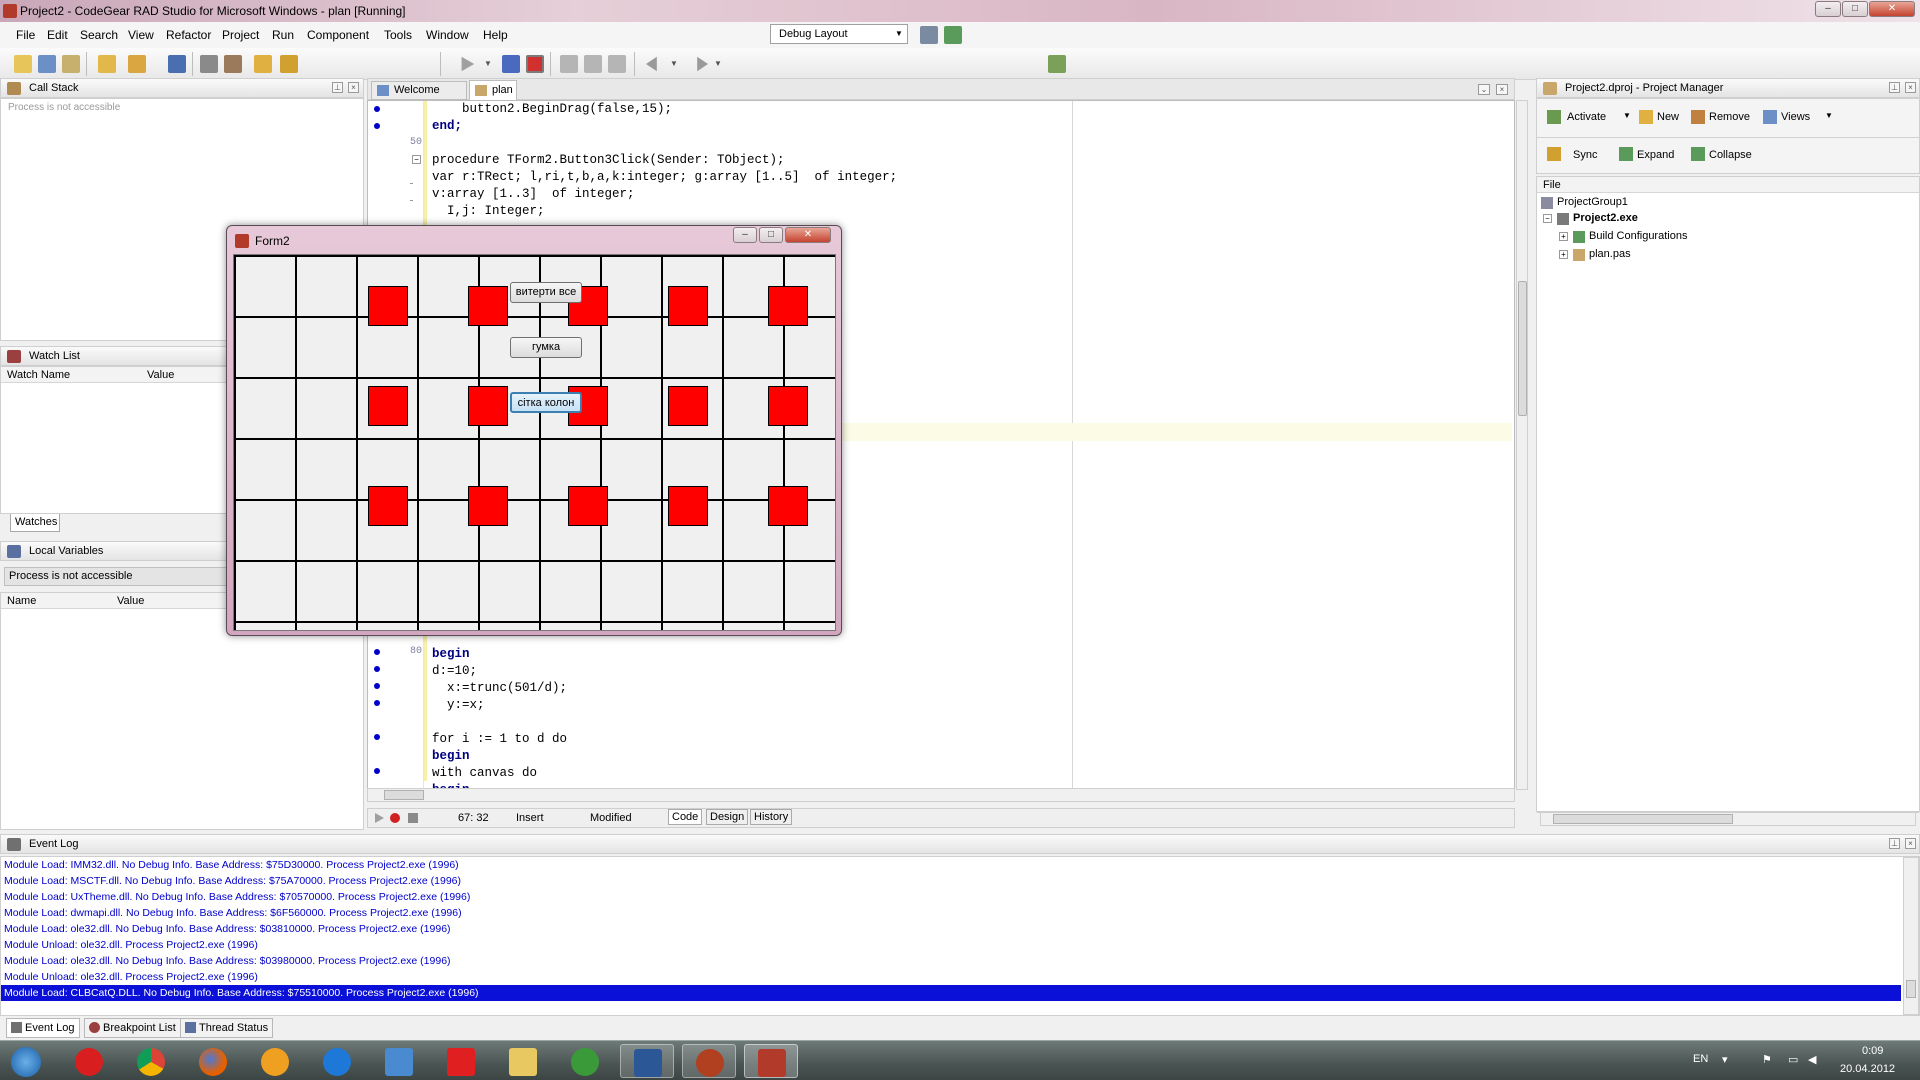  What do you see at coordinates (709, 1061) in the screenshot?
I see `taskbar-rad-studio` at bounding box center [709, 1061].